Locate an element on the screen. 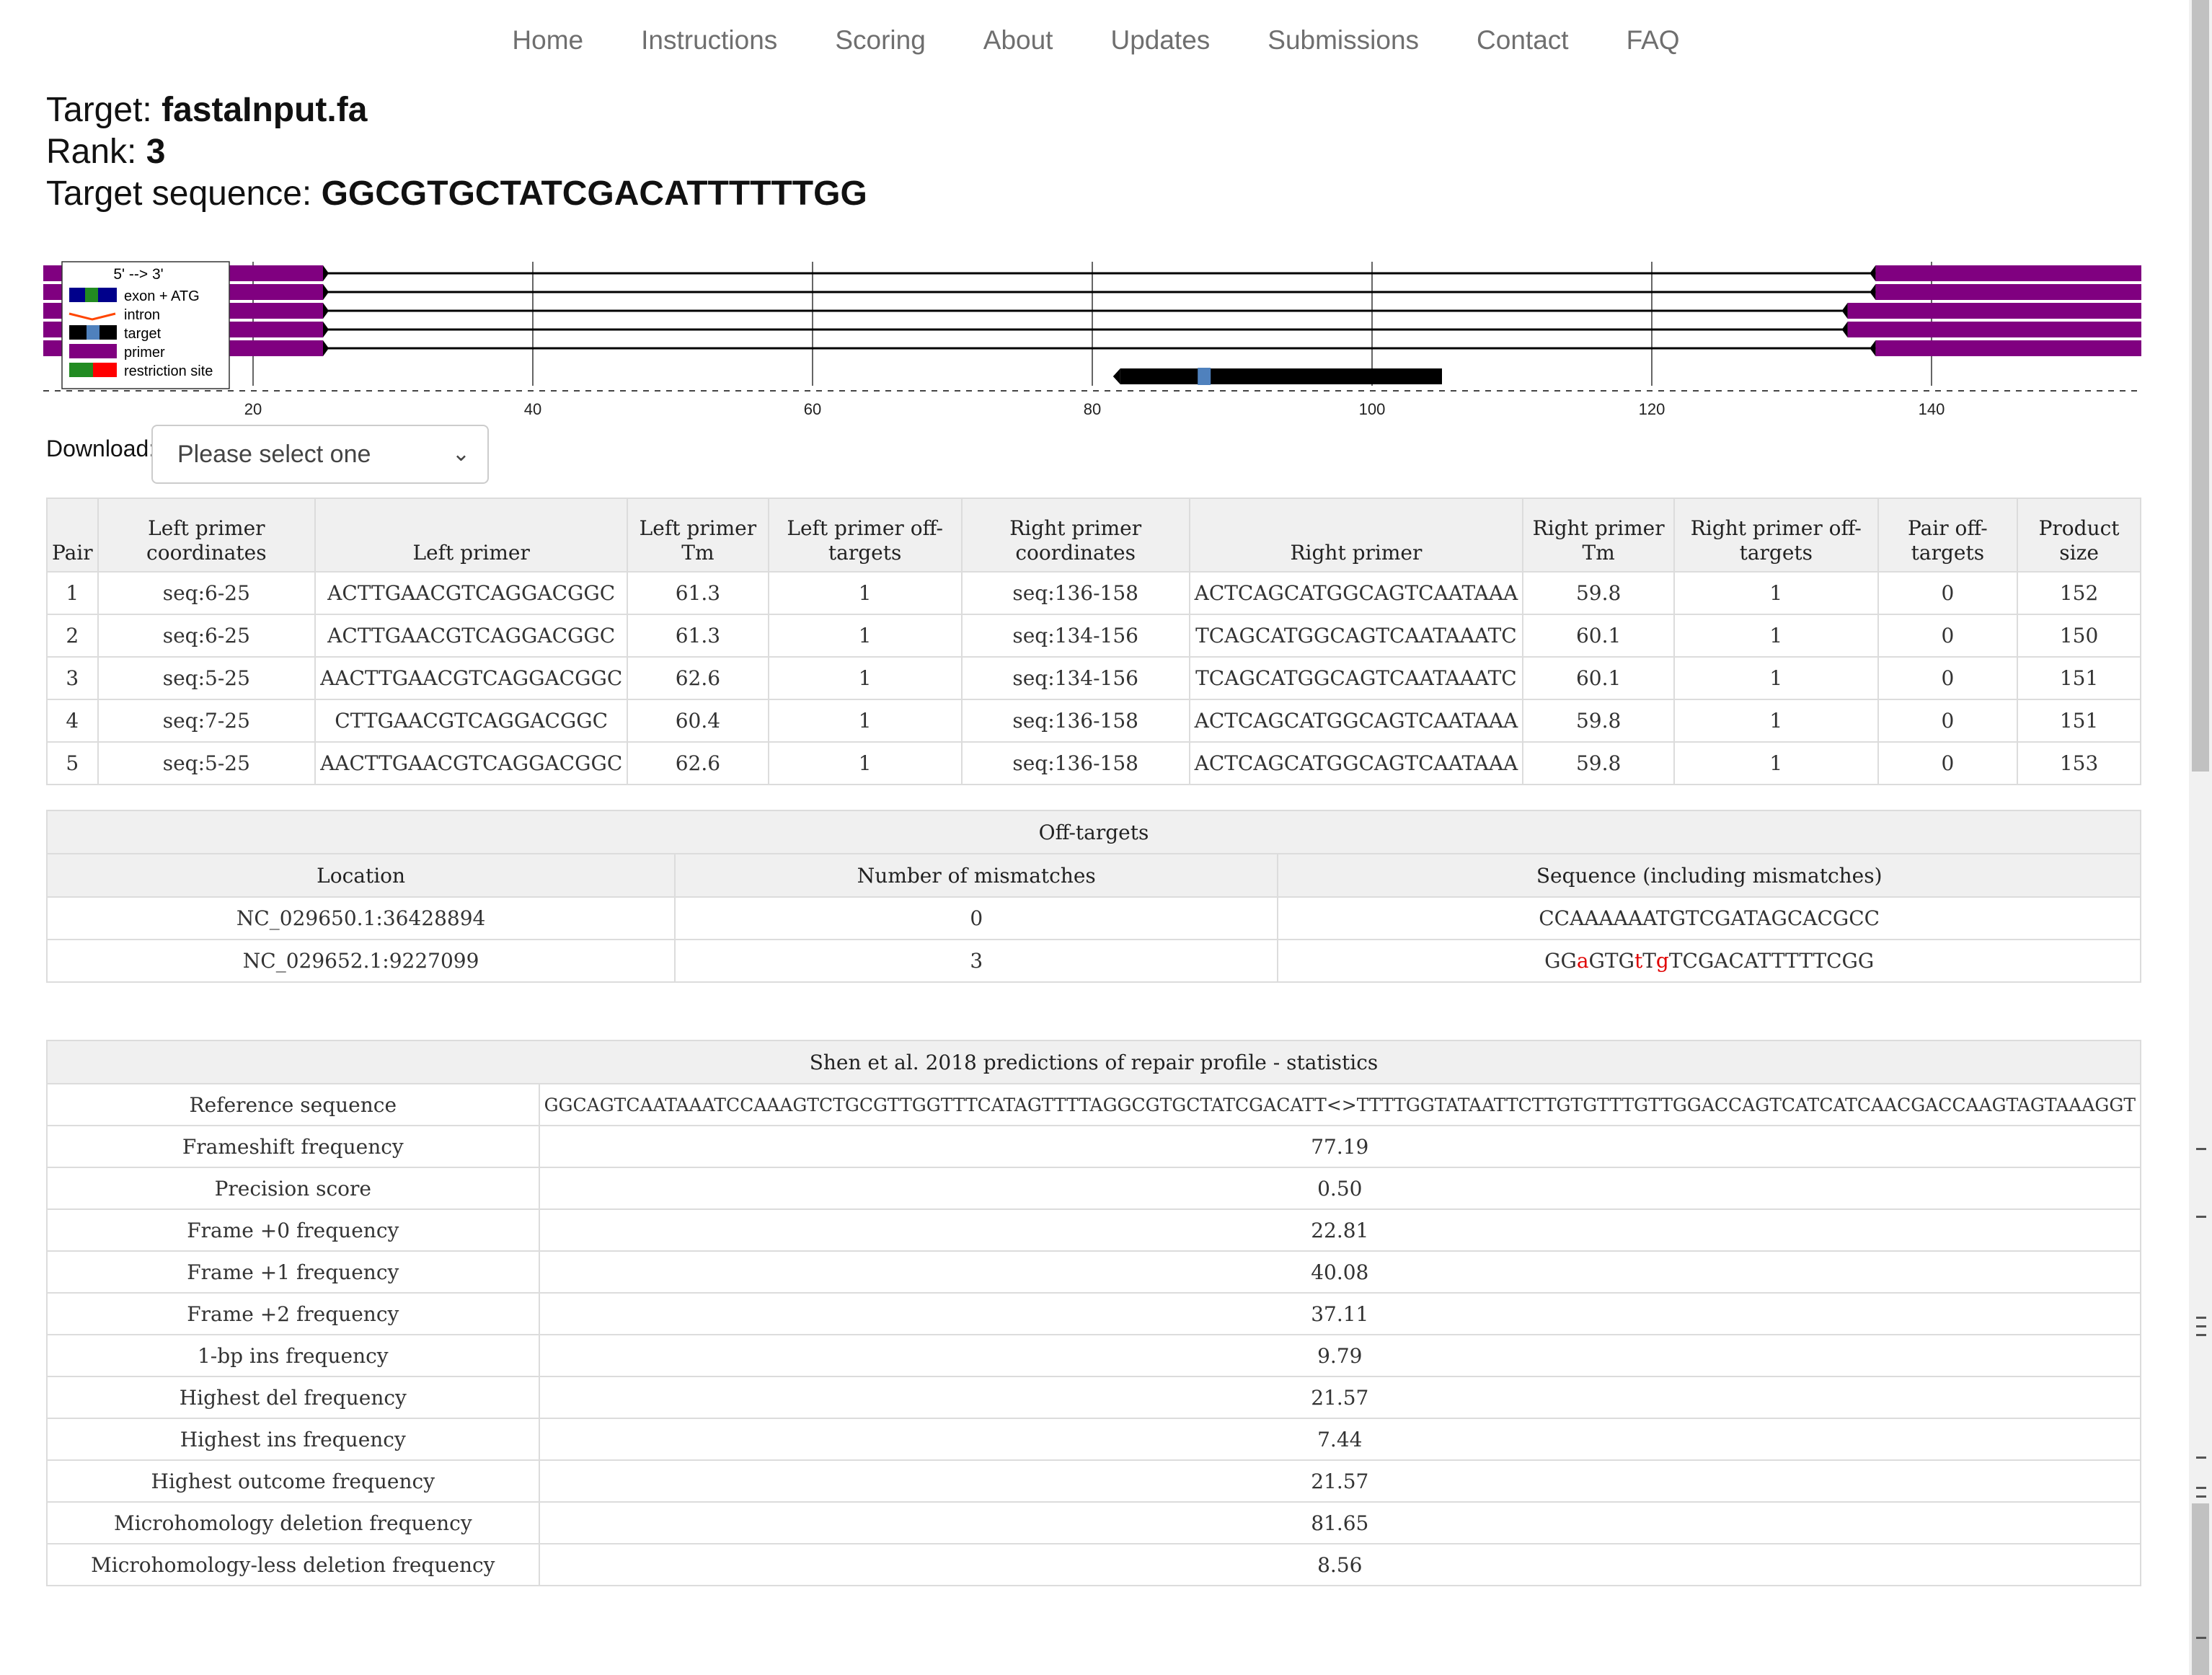 The width and height of the screenshot is (2212, 1675). table-row: Frameshift frequency 77.19 is located at coordinates (1094, 1146).